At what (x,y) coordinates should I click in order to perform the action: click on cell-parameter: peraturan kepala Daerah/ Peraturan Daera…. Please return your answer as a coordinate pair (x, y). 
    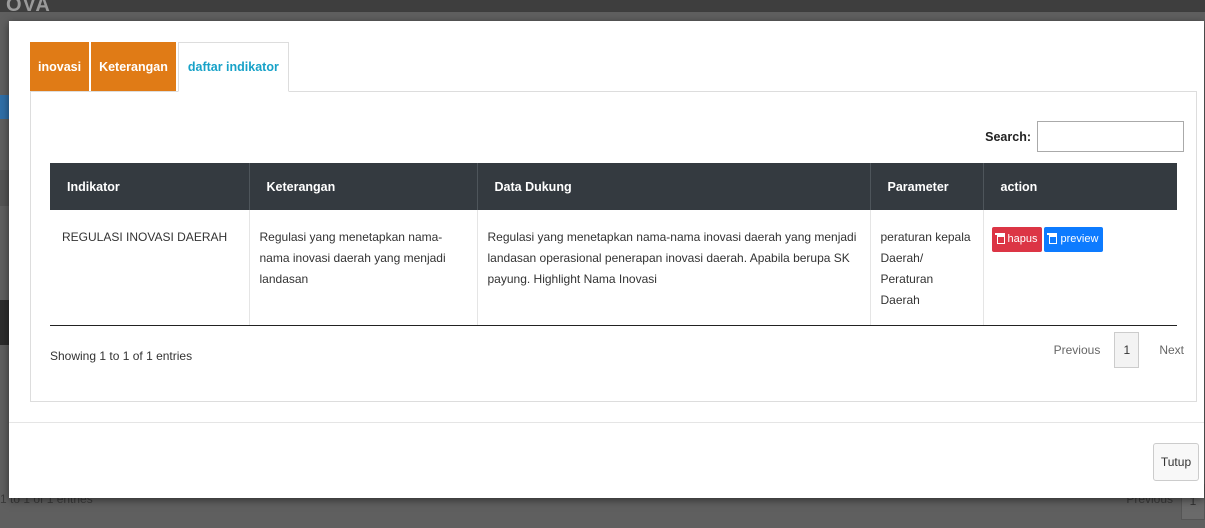
    Looking at the image, I should click on (927, 268).